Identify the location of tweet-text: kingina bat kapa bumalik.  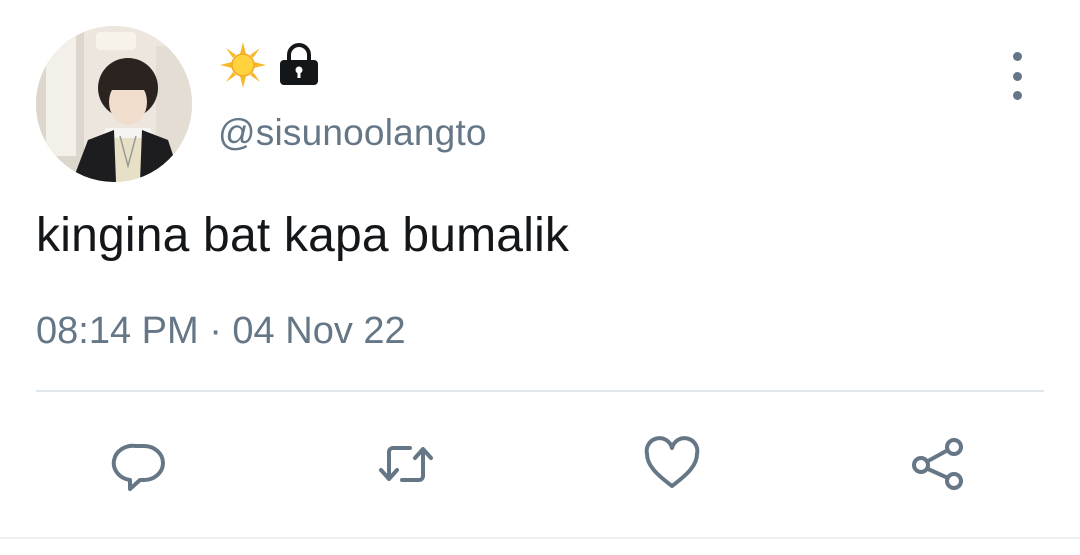
(303, 235).